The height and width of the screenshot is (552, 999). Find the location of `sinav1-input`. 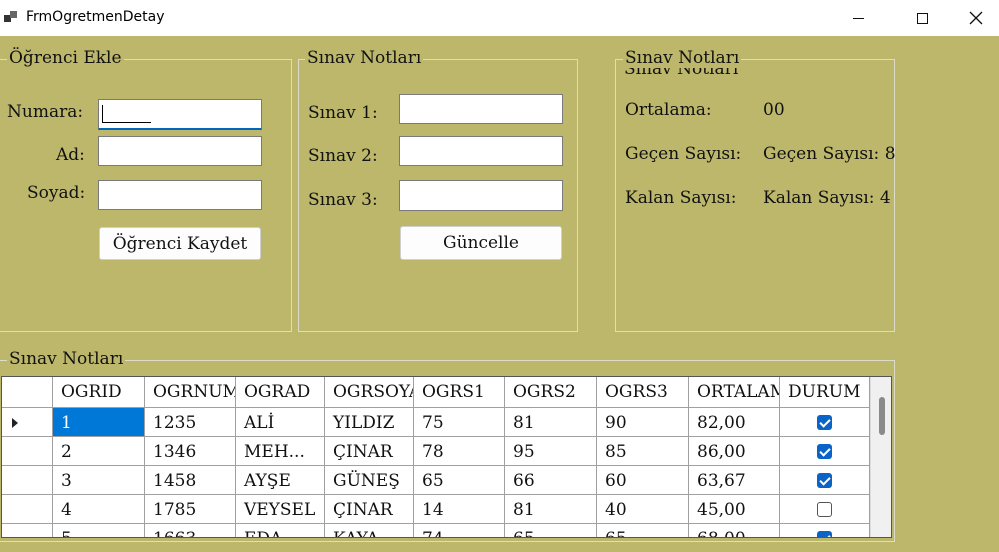

sinav1-input is located at coordinates (481, 109).